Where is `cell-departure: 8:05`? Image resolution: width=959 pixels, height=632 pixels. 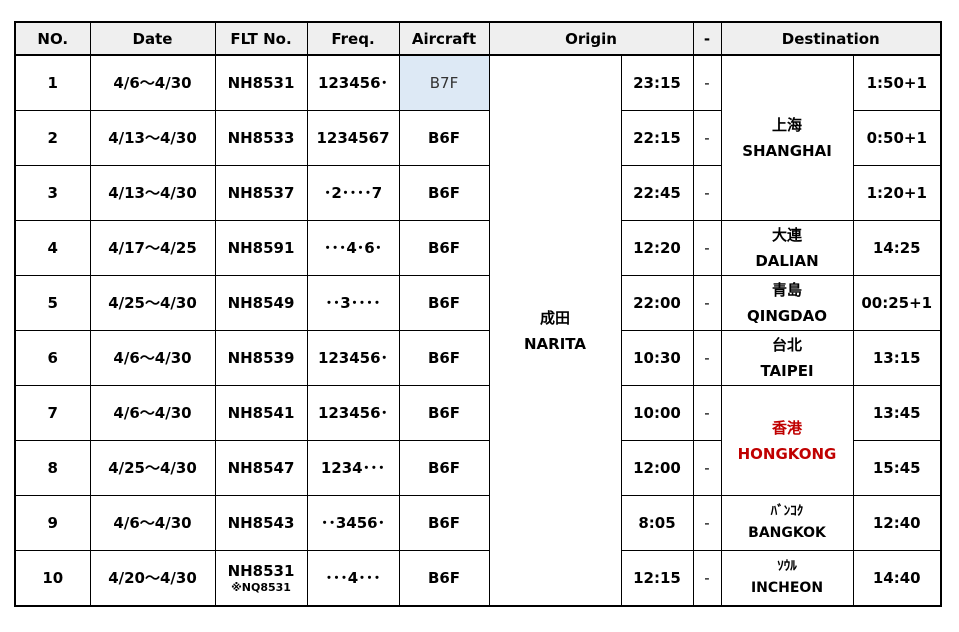 cell-departure: 8:05 is located at coordinates (657, 523).